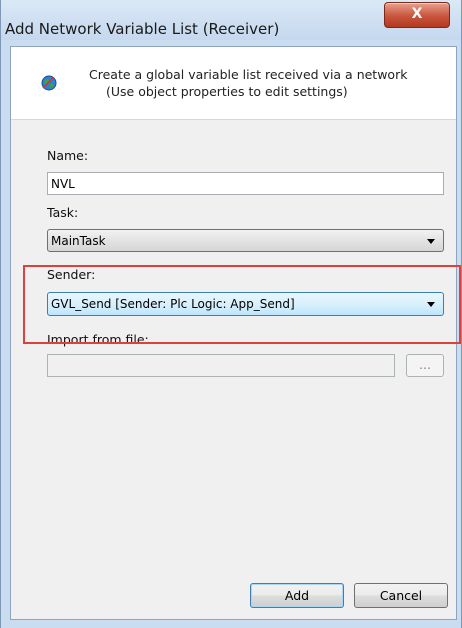  I want to click on close-button: X, so click(417, 15).